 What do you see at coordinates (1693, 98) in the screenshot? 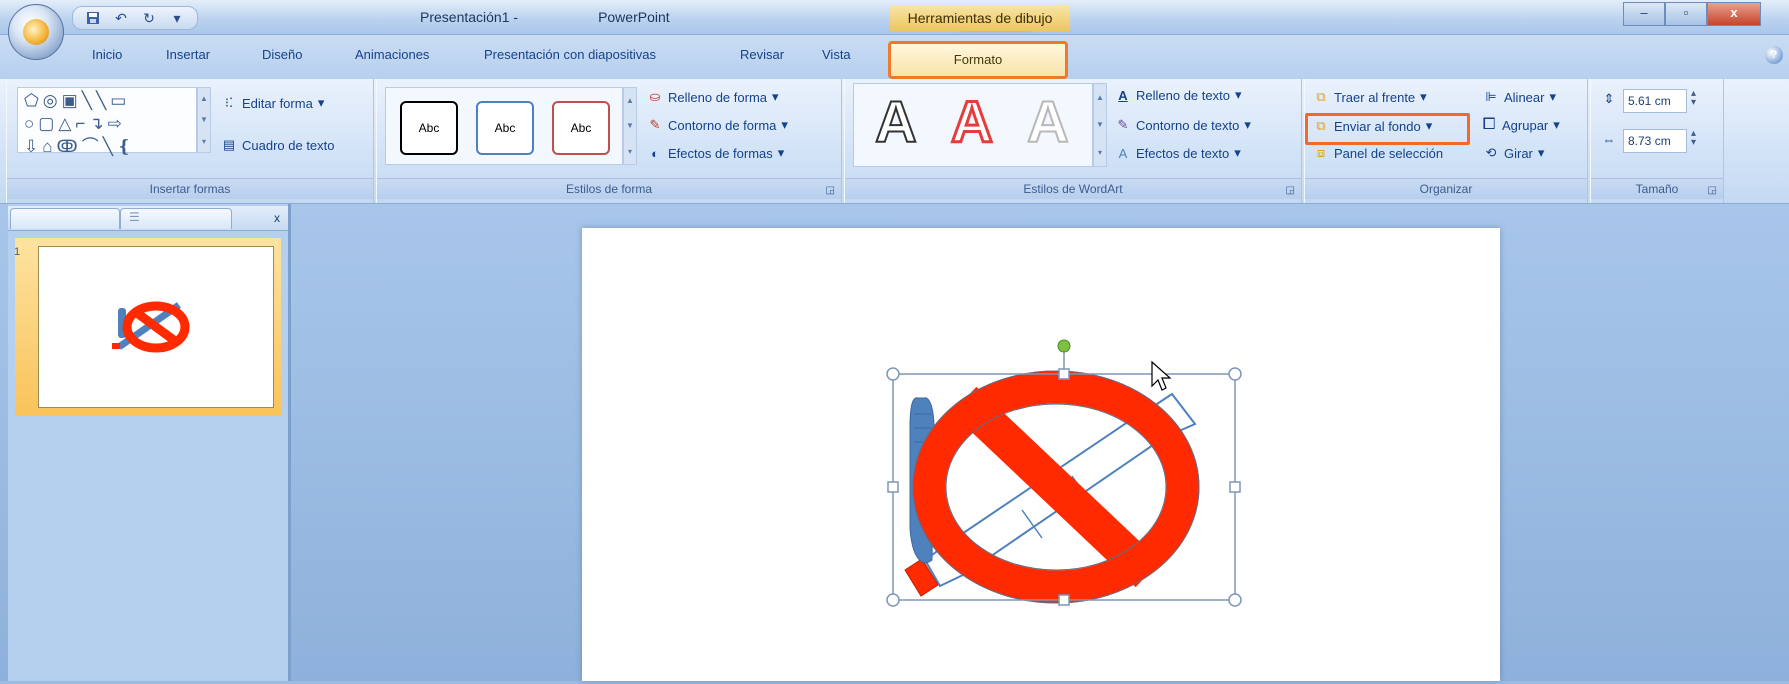
I see `height-spinner: ▴ ▾` at bounding box center [1693, 98].